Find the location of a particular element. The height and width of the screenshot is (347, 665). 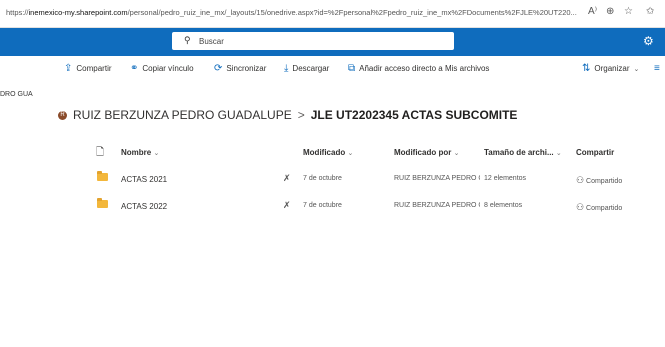

file-type-icon: 🗋 is located at coordinates (100, 153).